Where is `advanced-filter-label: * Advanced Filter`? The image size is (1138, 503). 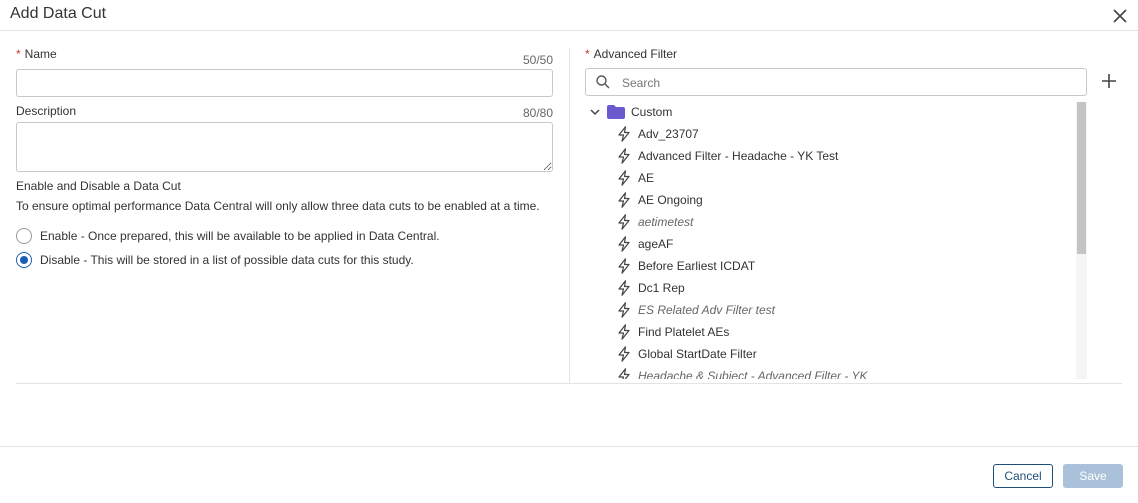
advanced-filter-label: * Advanced Filter is located at coordinates (631, 54).